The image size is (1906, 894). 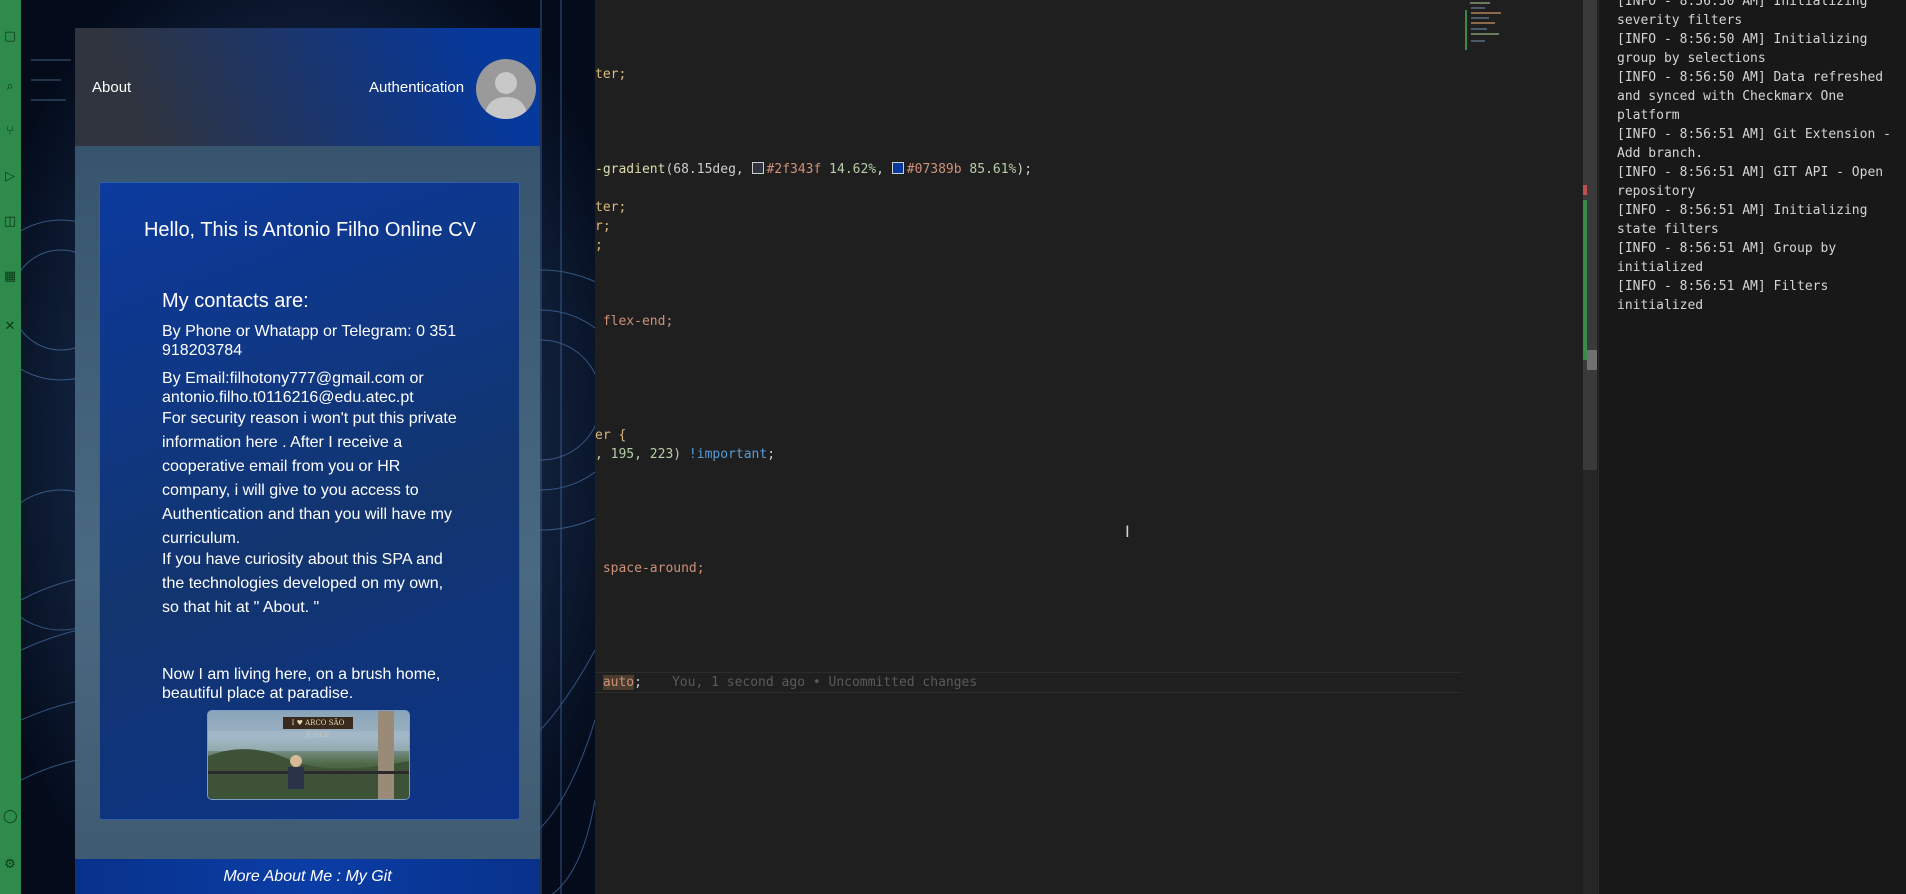 What do you see at coordinates (10, 132) in the screenshot?
I see `source-control-icon: ⑂` at bounding box center [10, 132].